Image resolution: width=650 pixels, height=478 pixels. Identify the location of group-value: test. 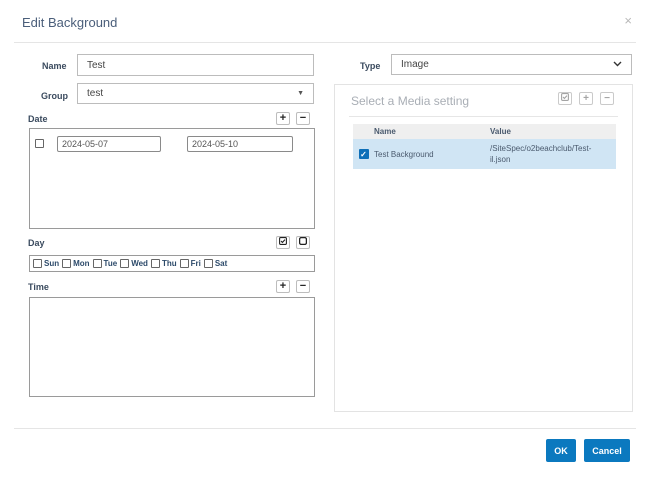
(95, 93).